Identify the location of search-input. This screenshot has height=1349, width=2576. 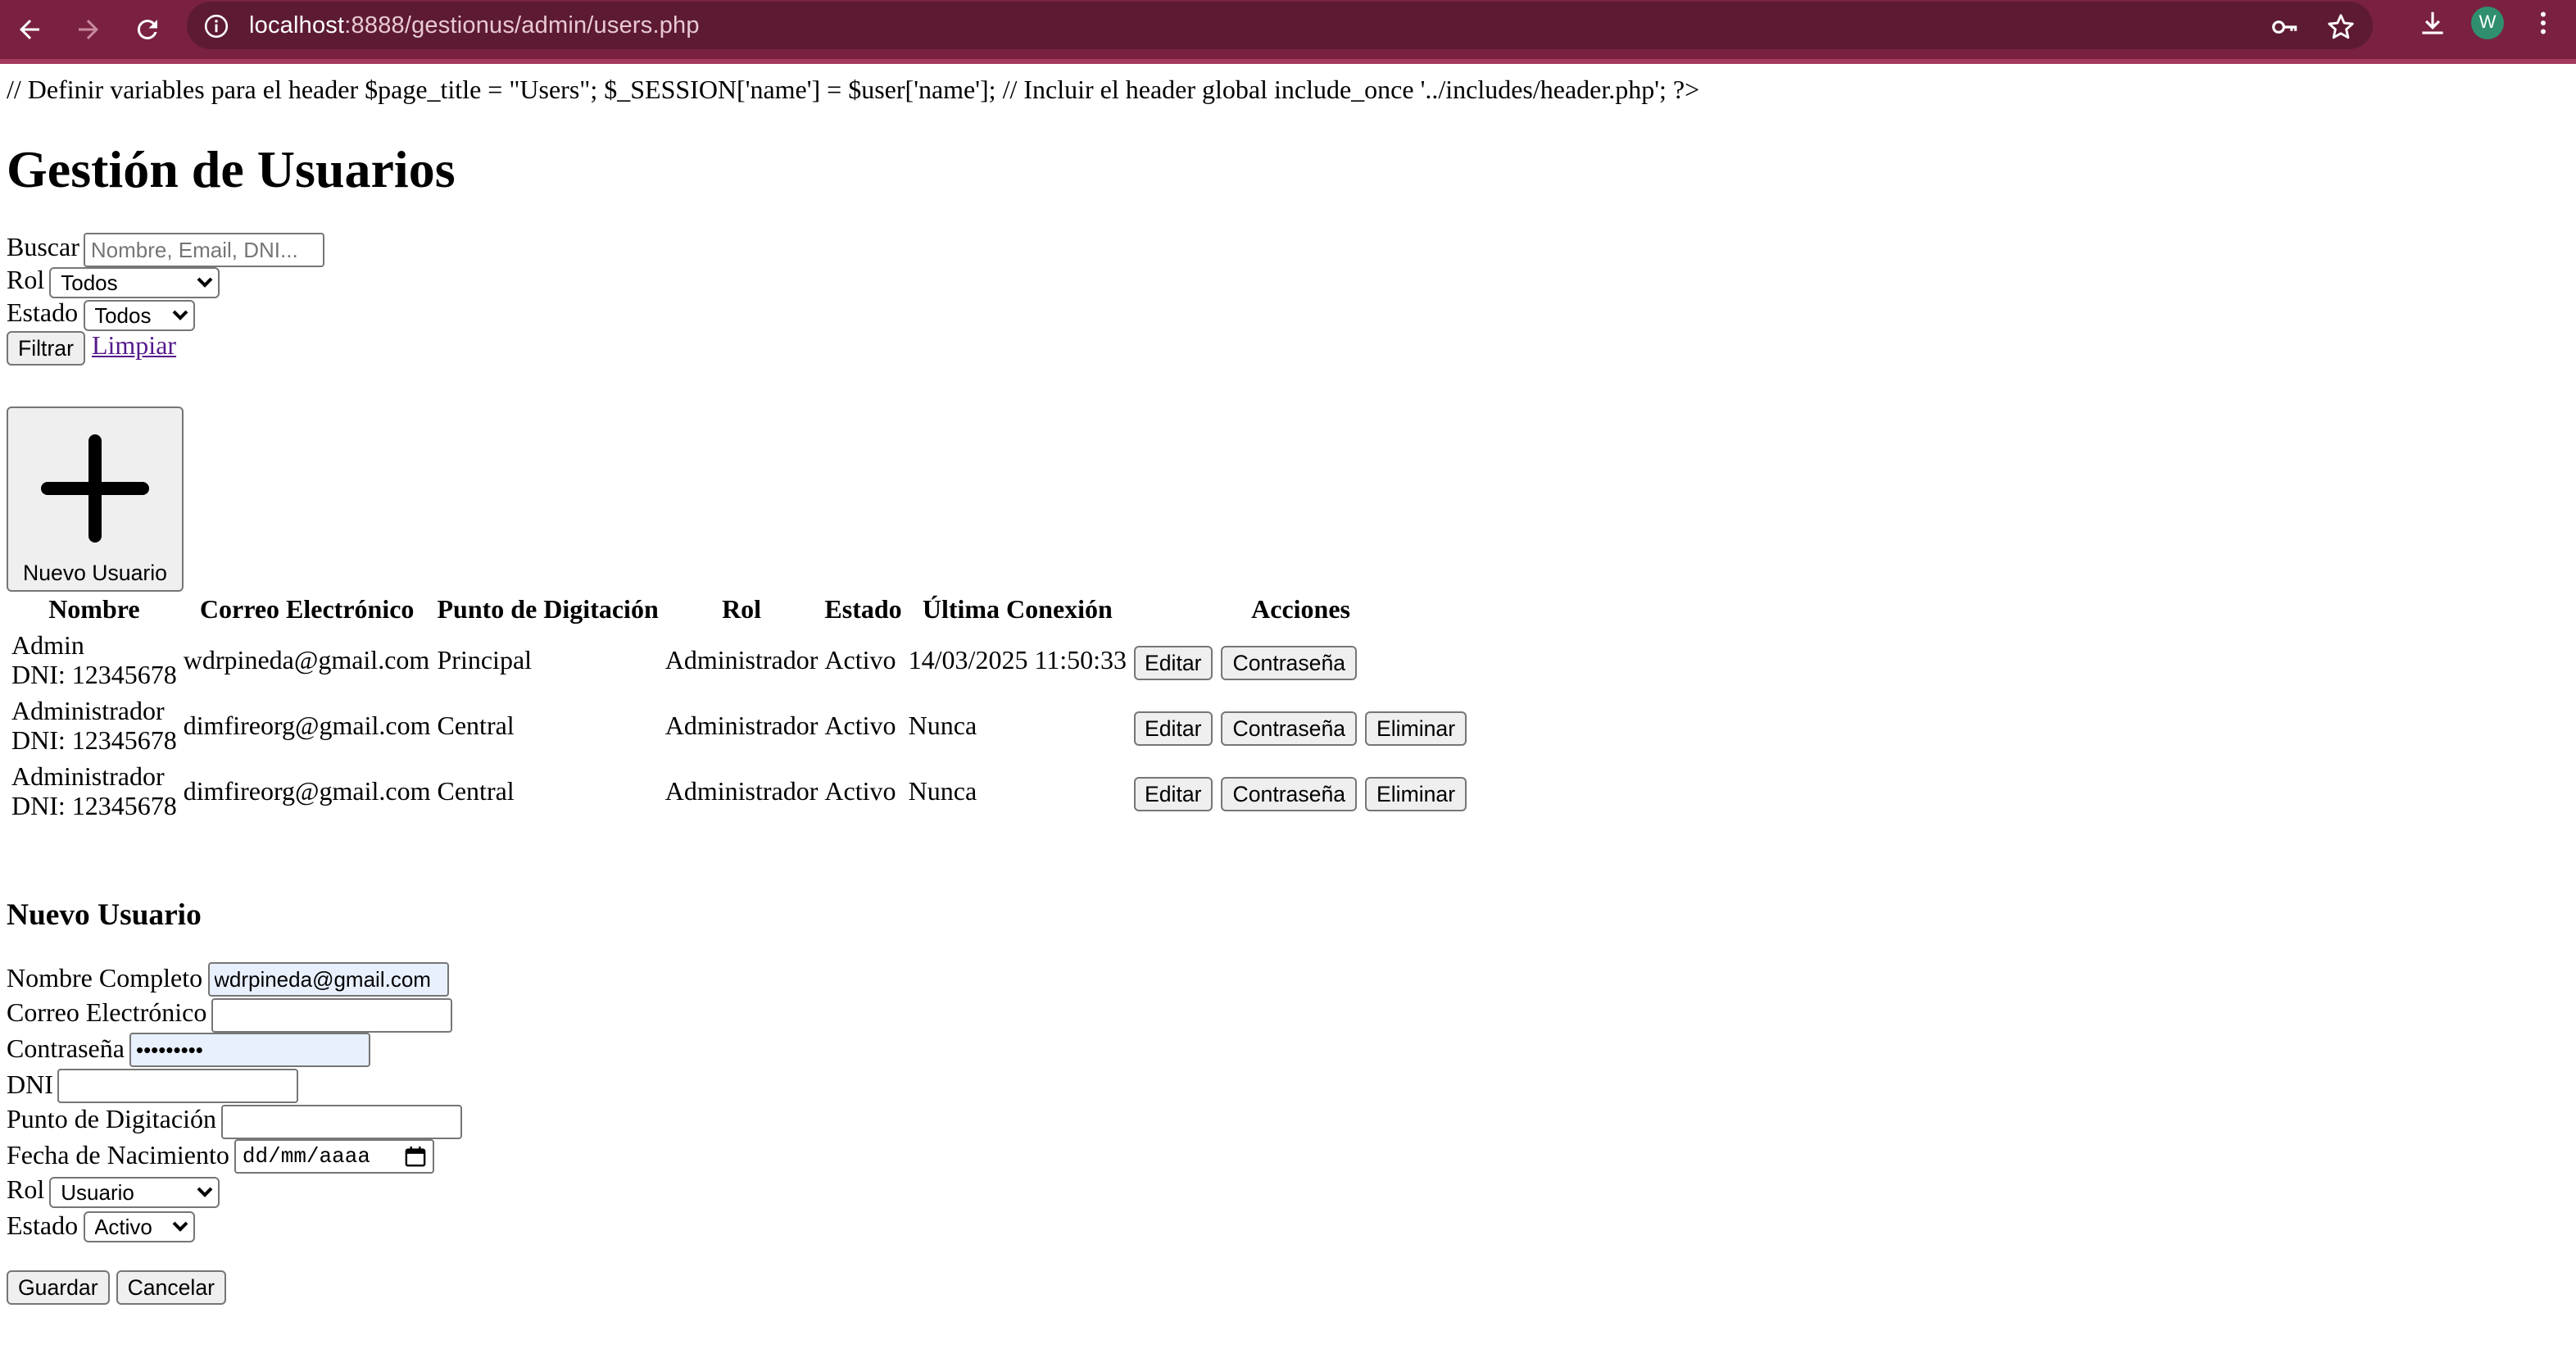
(204, 249).